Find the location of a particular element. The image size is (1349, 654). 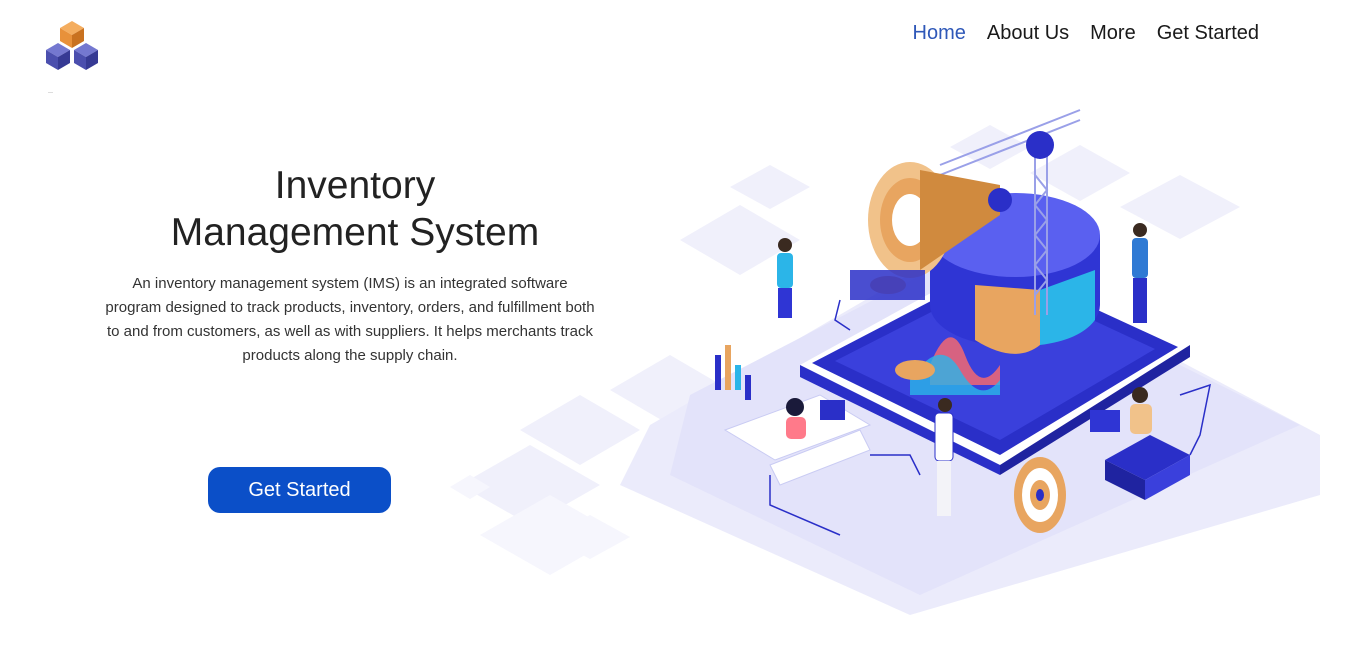

figure-center is located at coordinates (944, 457).